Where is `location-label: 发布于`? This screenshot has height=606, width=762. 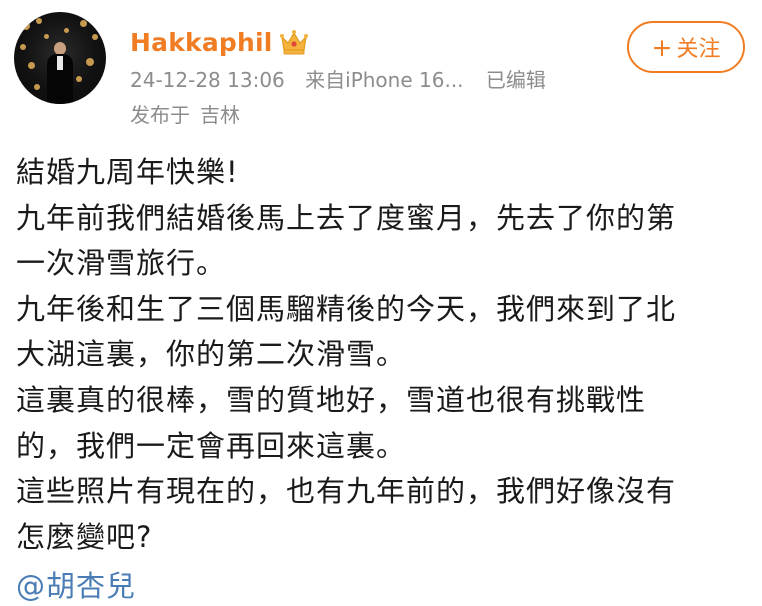 location-label: 发布于 is located at coordinates (160, 115).